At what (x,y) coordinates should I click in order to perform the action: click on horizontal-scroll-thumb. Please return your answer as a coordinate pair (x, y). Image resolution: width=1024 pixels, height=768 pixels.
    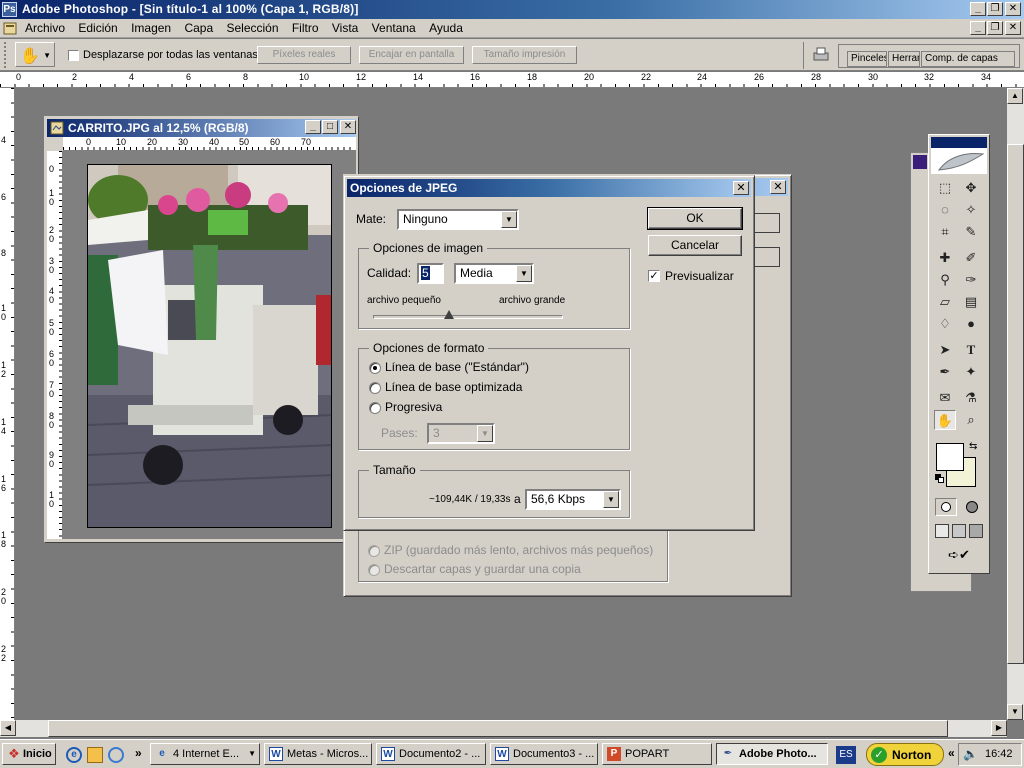
    Looking at the image, I should click on (498, 728).